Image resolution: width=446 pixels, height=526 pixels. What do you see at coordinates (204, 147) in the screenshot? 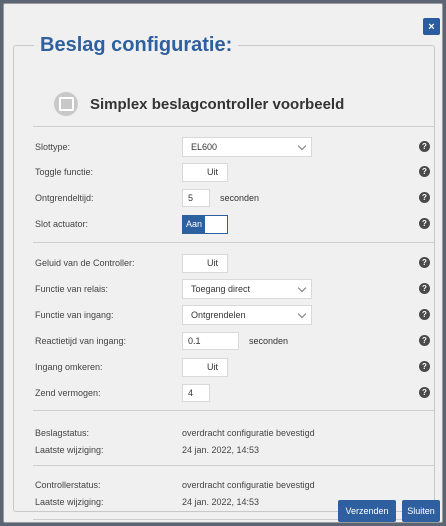
I see `slottype-value: EL600` at bounding box center [204, 147].